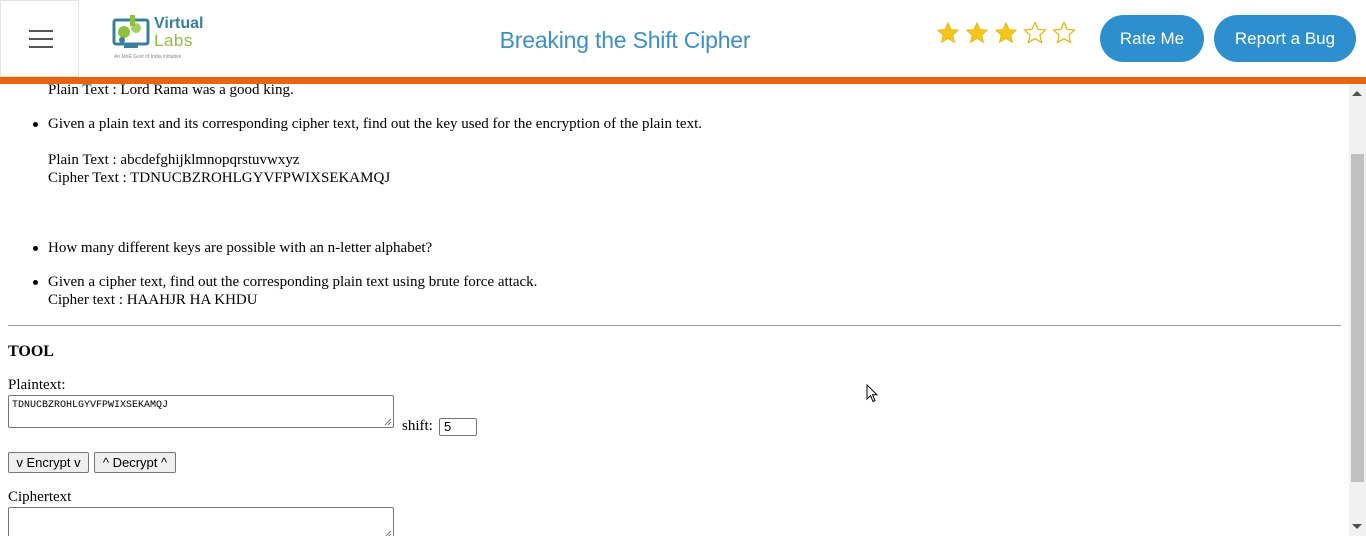 The height and width of the screenshot is (536, 1366). I want to click on decrypt-button: ^ Decrypt ^, so click(135, 462).